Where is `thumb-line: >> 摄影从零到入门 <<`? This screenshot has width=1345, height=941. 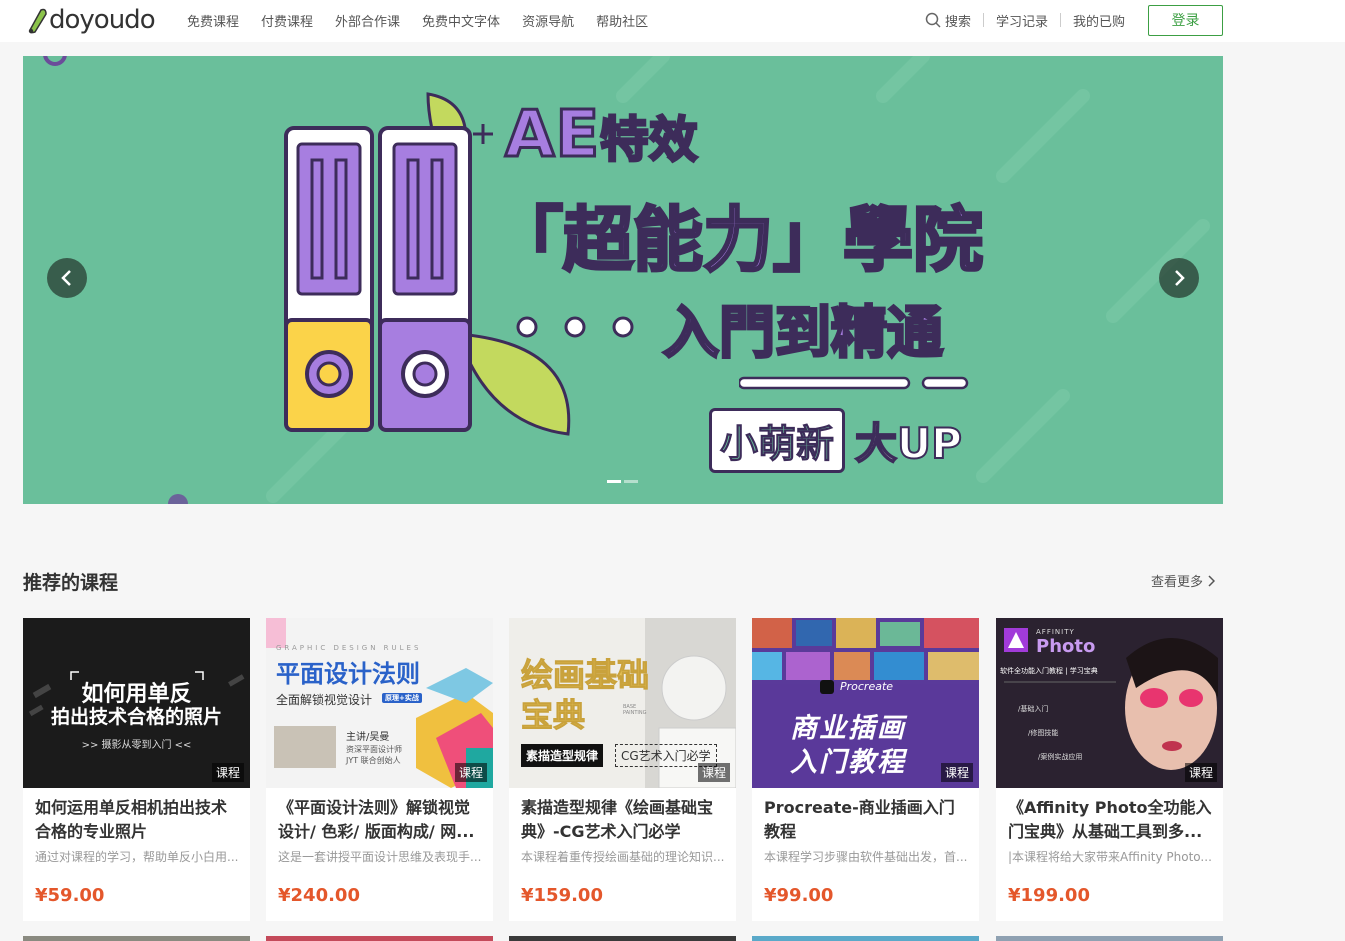
thumb-line: >> 摄影从零到入门 << is located at coordinates (136, 745).